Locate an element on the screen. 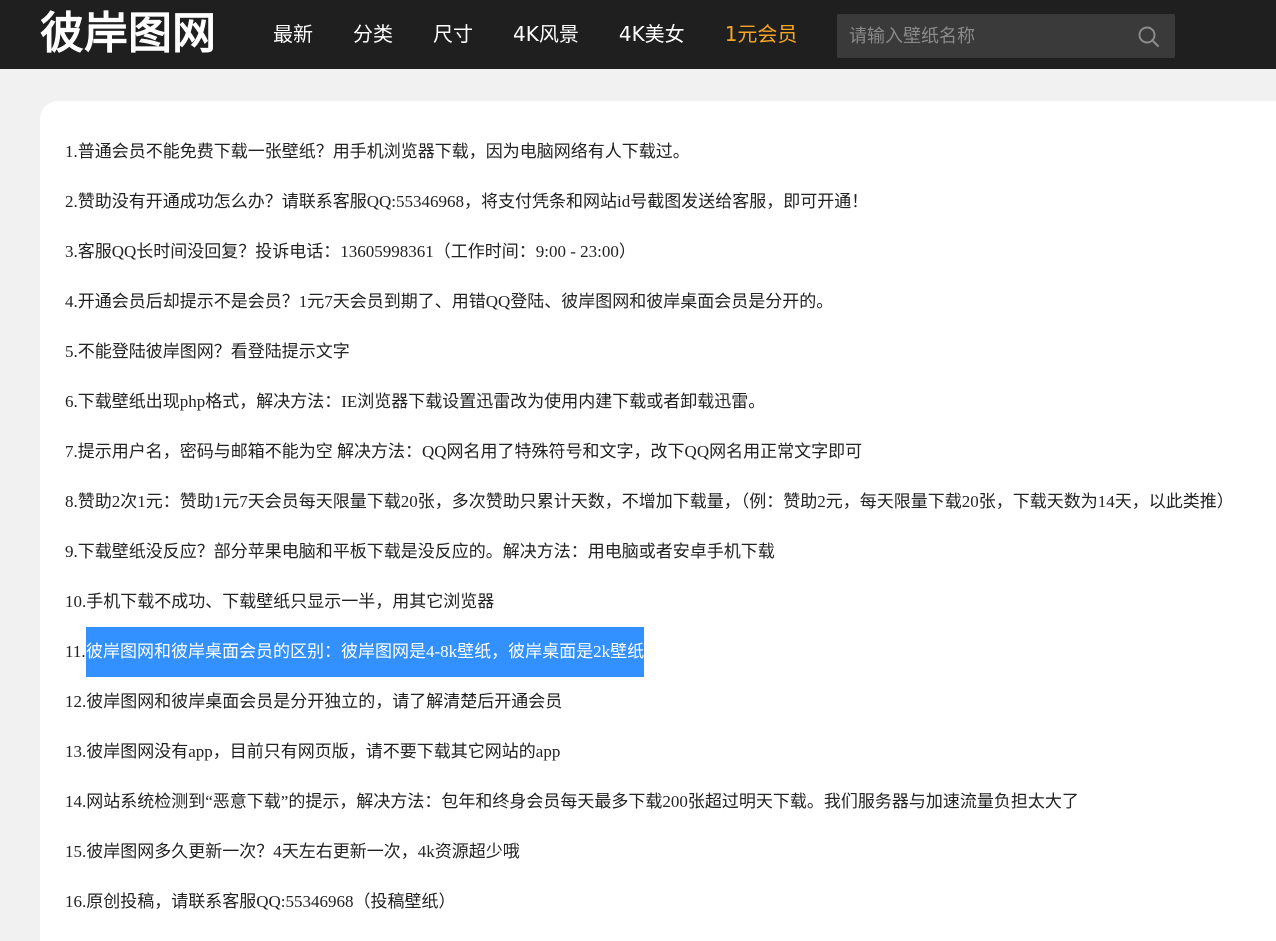 This screenshot has height=941, width=1276. site-logo: 彼岸图网 is located at coordinates (128, 34).